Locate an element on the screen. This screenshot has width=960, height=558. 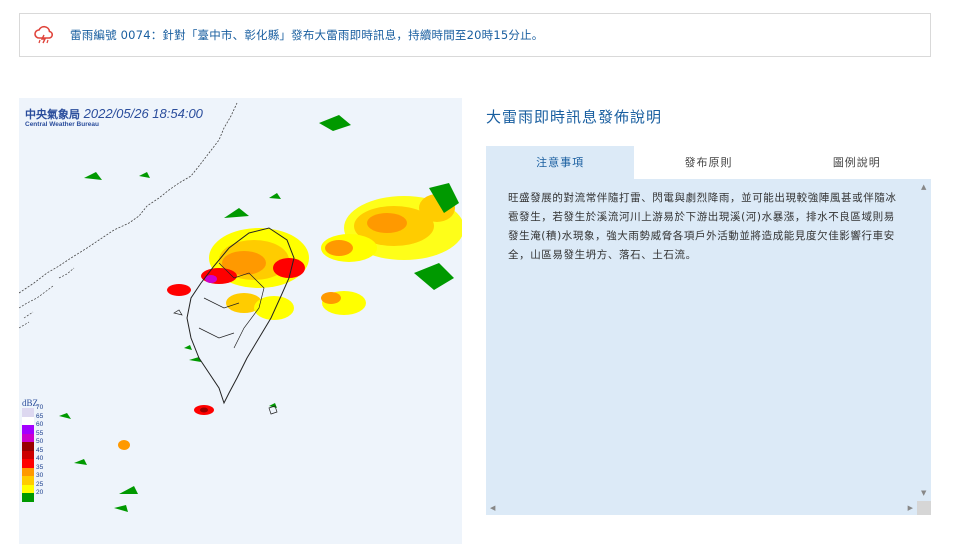
legend-scale: 70 65 60 55 50 45 40 35 30 25 20 is located at coordinates (33, 453).